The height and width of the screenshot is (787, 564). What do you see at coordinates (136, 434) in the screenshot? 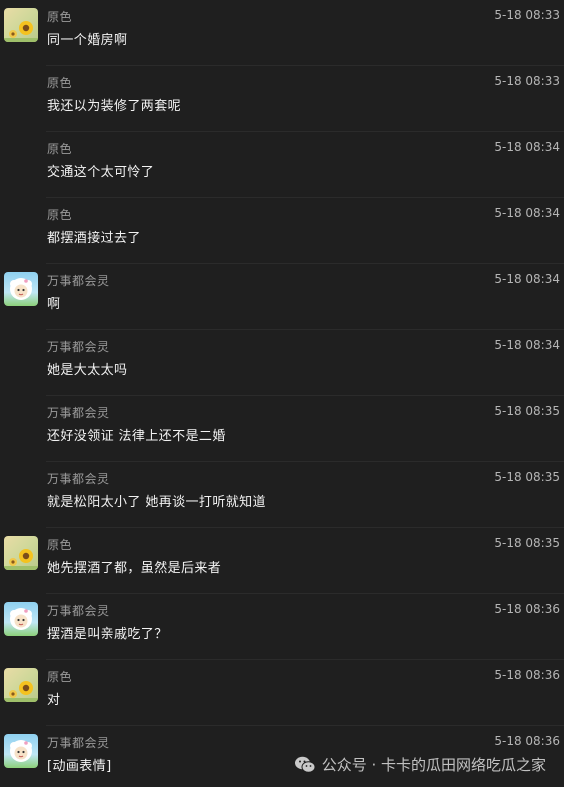
I see `message-text: 还好没领证 法律上还不是二婚` at bounding box center [136, 434].